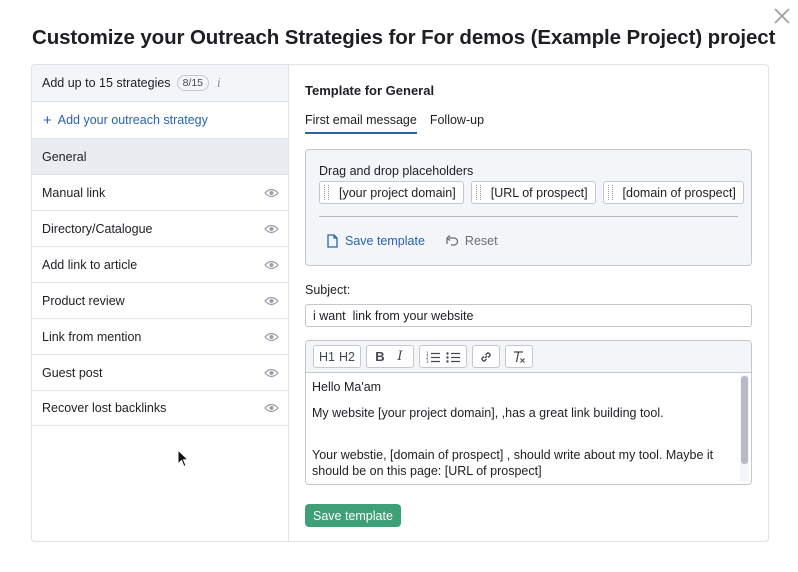 The image size is (798, 572). What do you see at coordinates (160, 192) in the screenshot?
I see `strategy-item: Manual link` at bounding box center [160, 192].